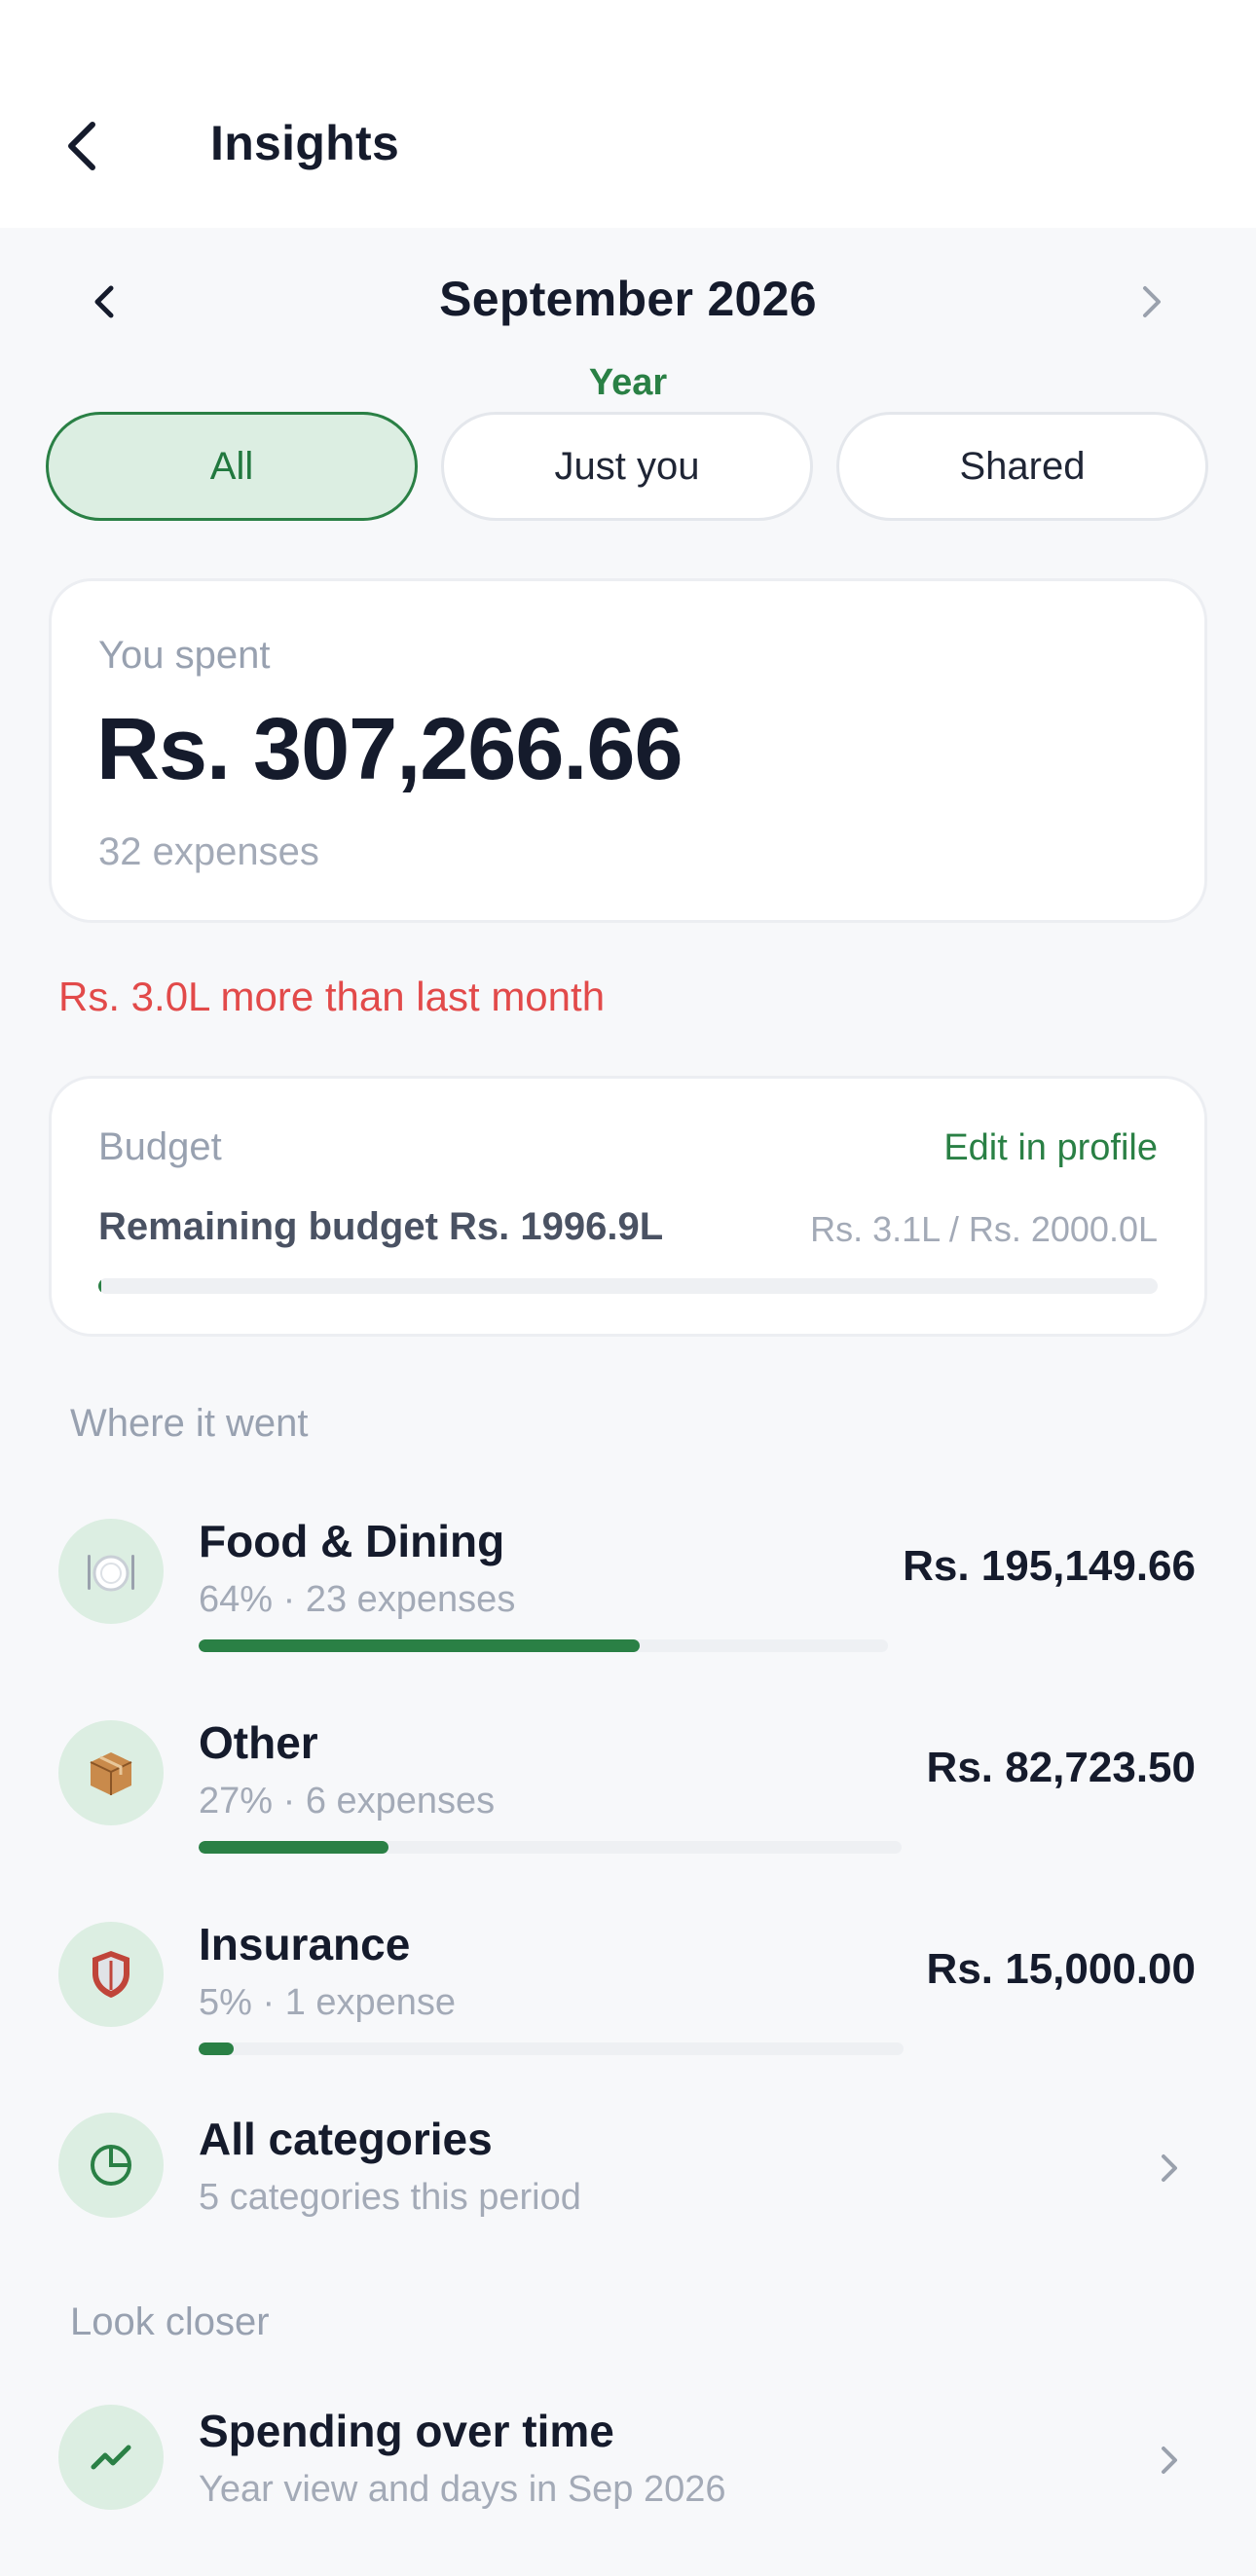 Image resolution: width=1256 pixels, height=2576 pixels. I want to click on budget-title: Budget, so click(160, 1146).